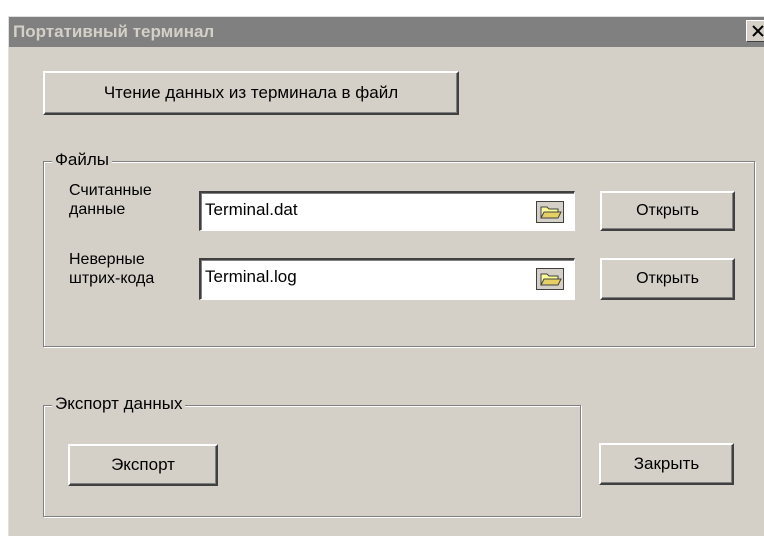  What do you see at coordinates (82, 160) in the screenshot?
I see `files-group-label: Файлы` at bounding box center [82, 160].